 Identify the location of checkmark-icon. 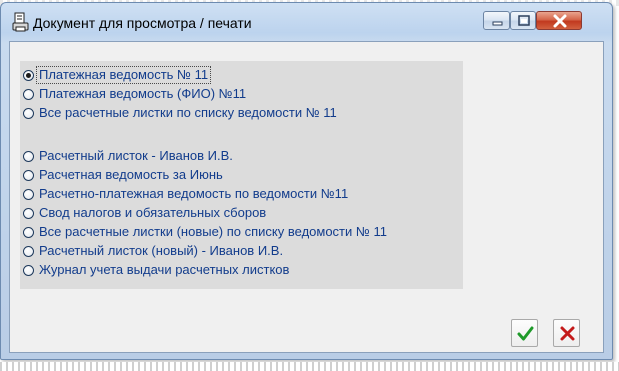
(525, 333).